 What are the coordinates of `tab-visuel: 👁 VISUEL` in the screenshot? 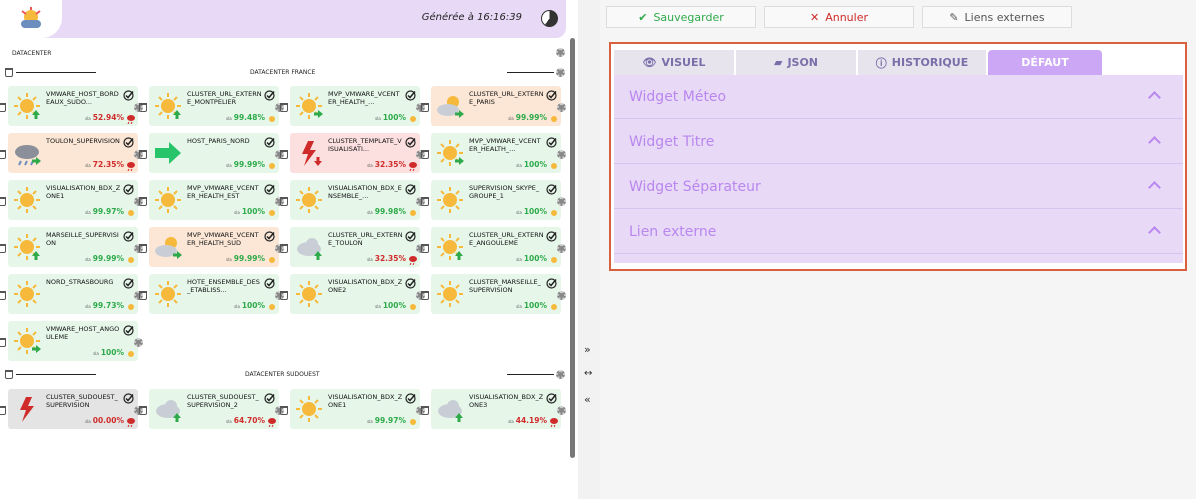 It's located at (674, 62).